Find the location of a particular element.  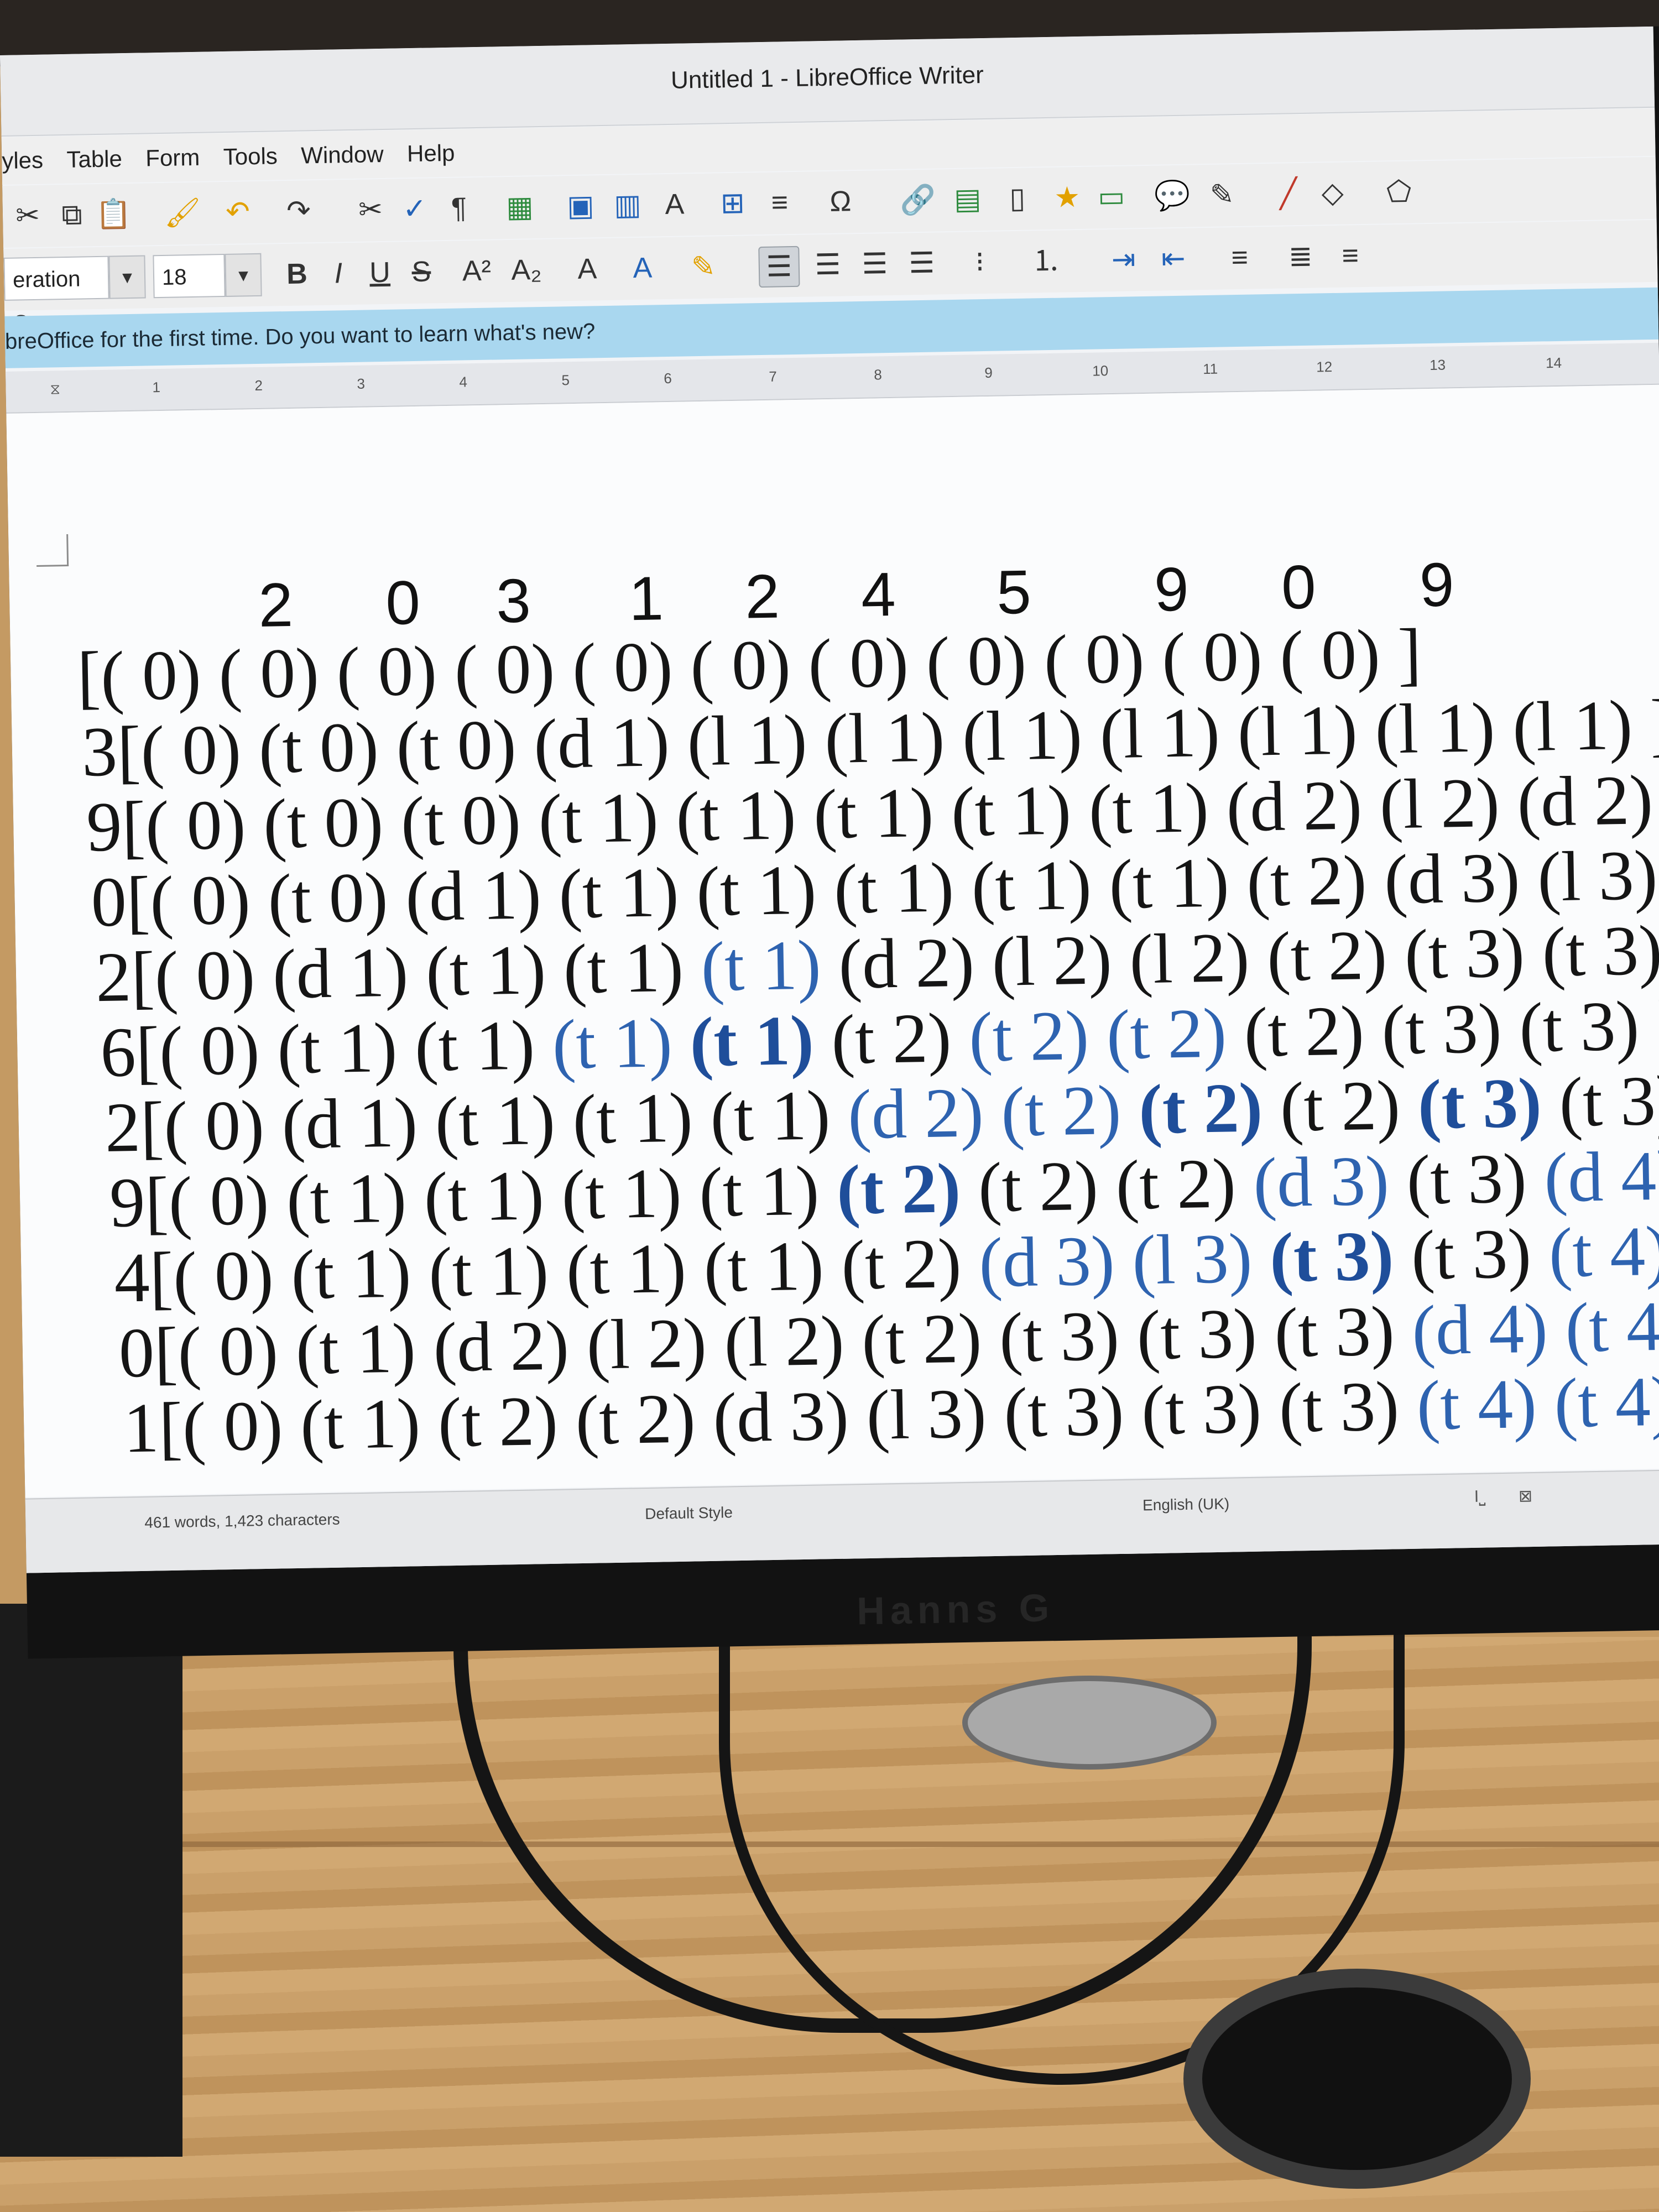

font-size-box: 18 is located at coordinates (190, 276).